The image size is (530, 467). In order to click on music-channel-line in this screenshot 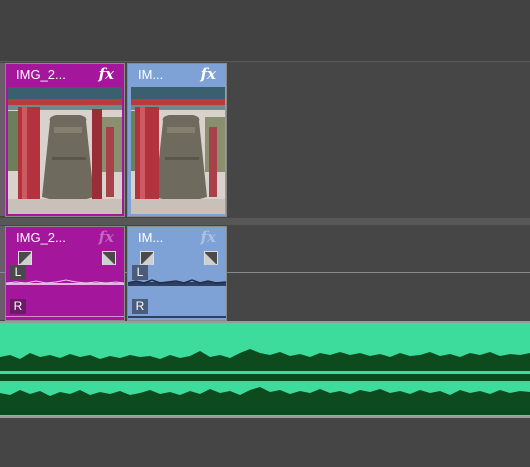, I will do `click(265, 377)`.